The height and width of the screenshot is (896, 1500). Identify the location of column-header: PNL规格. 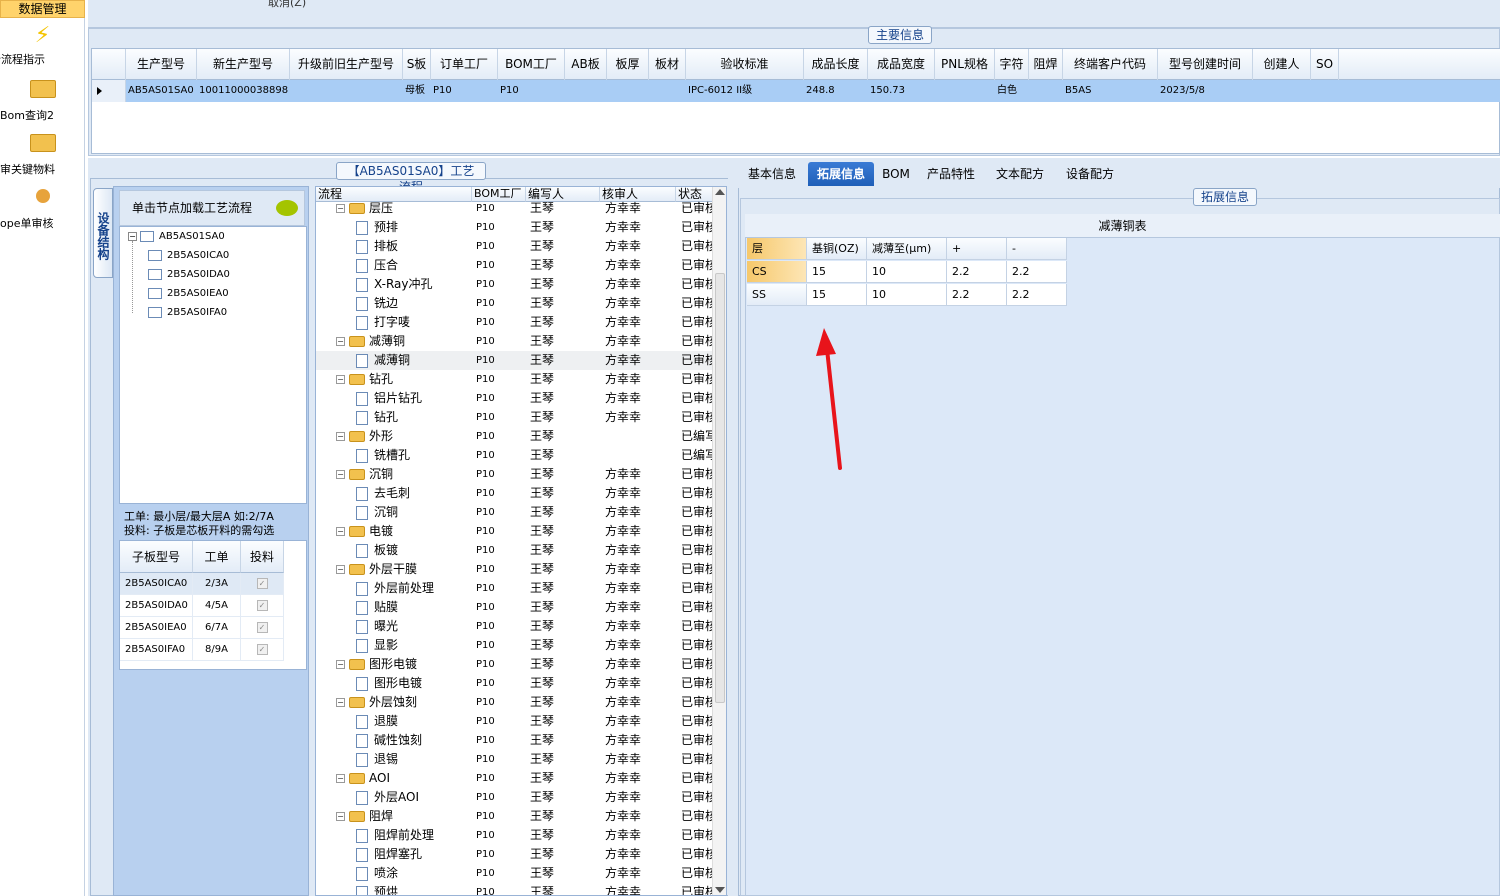
(965, 64).